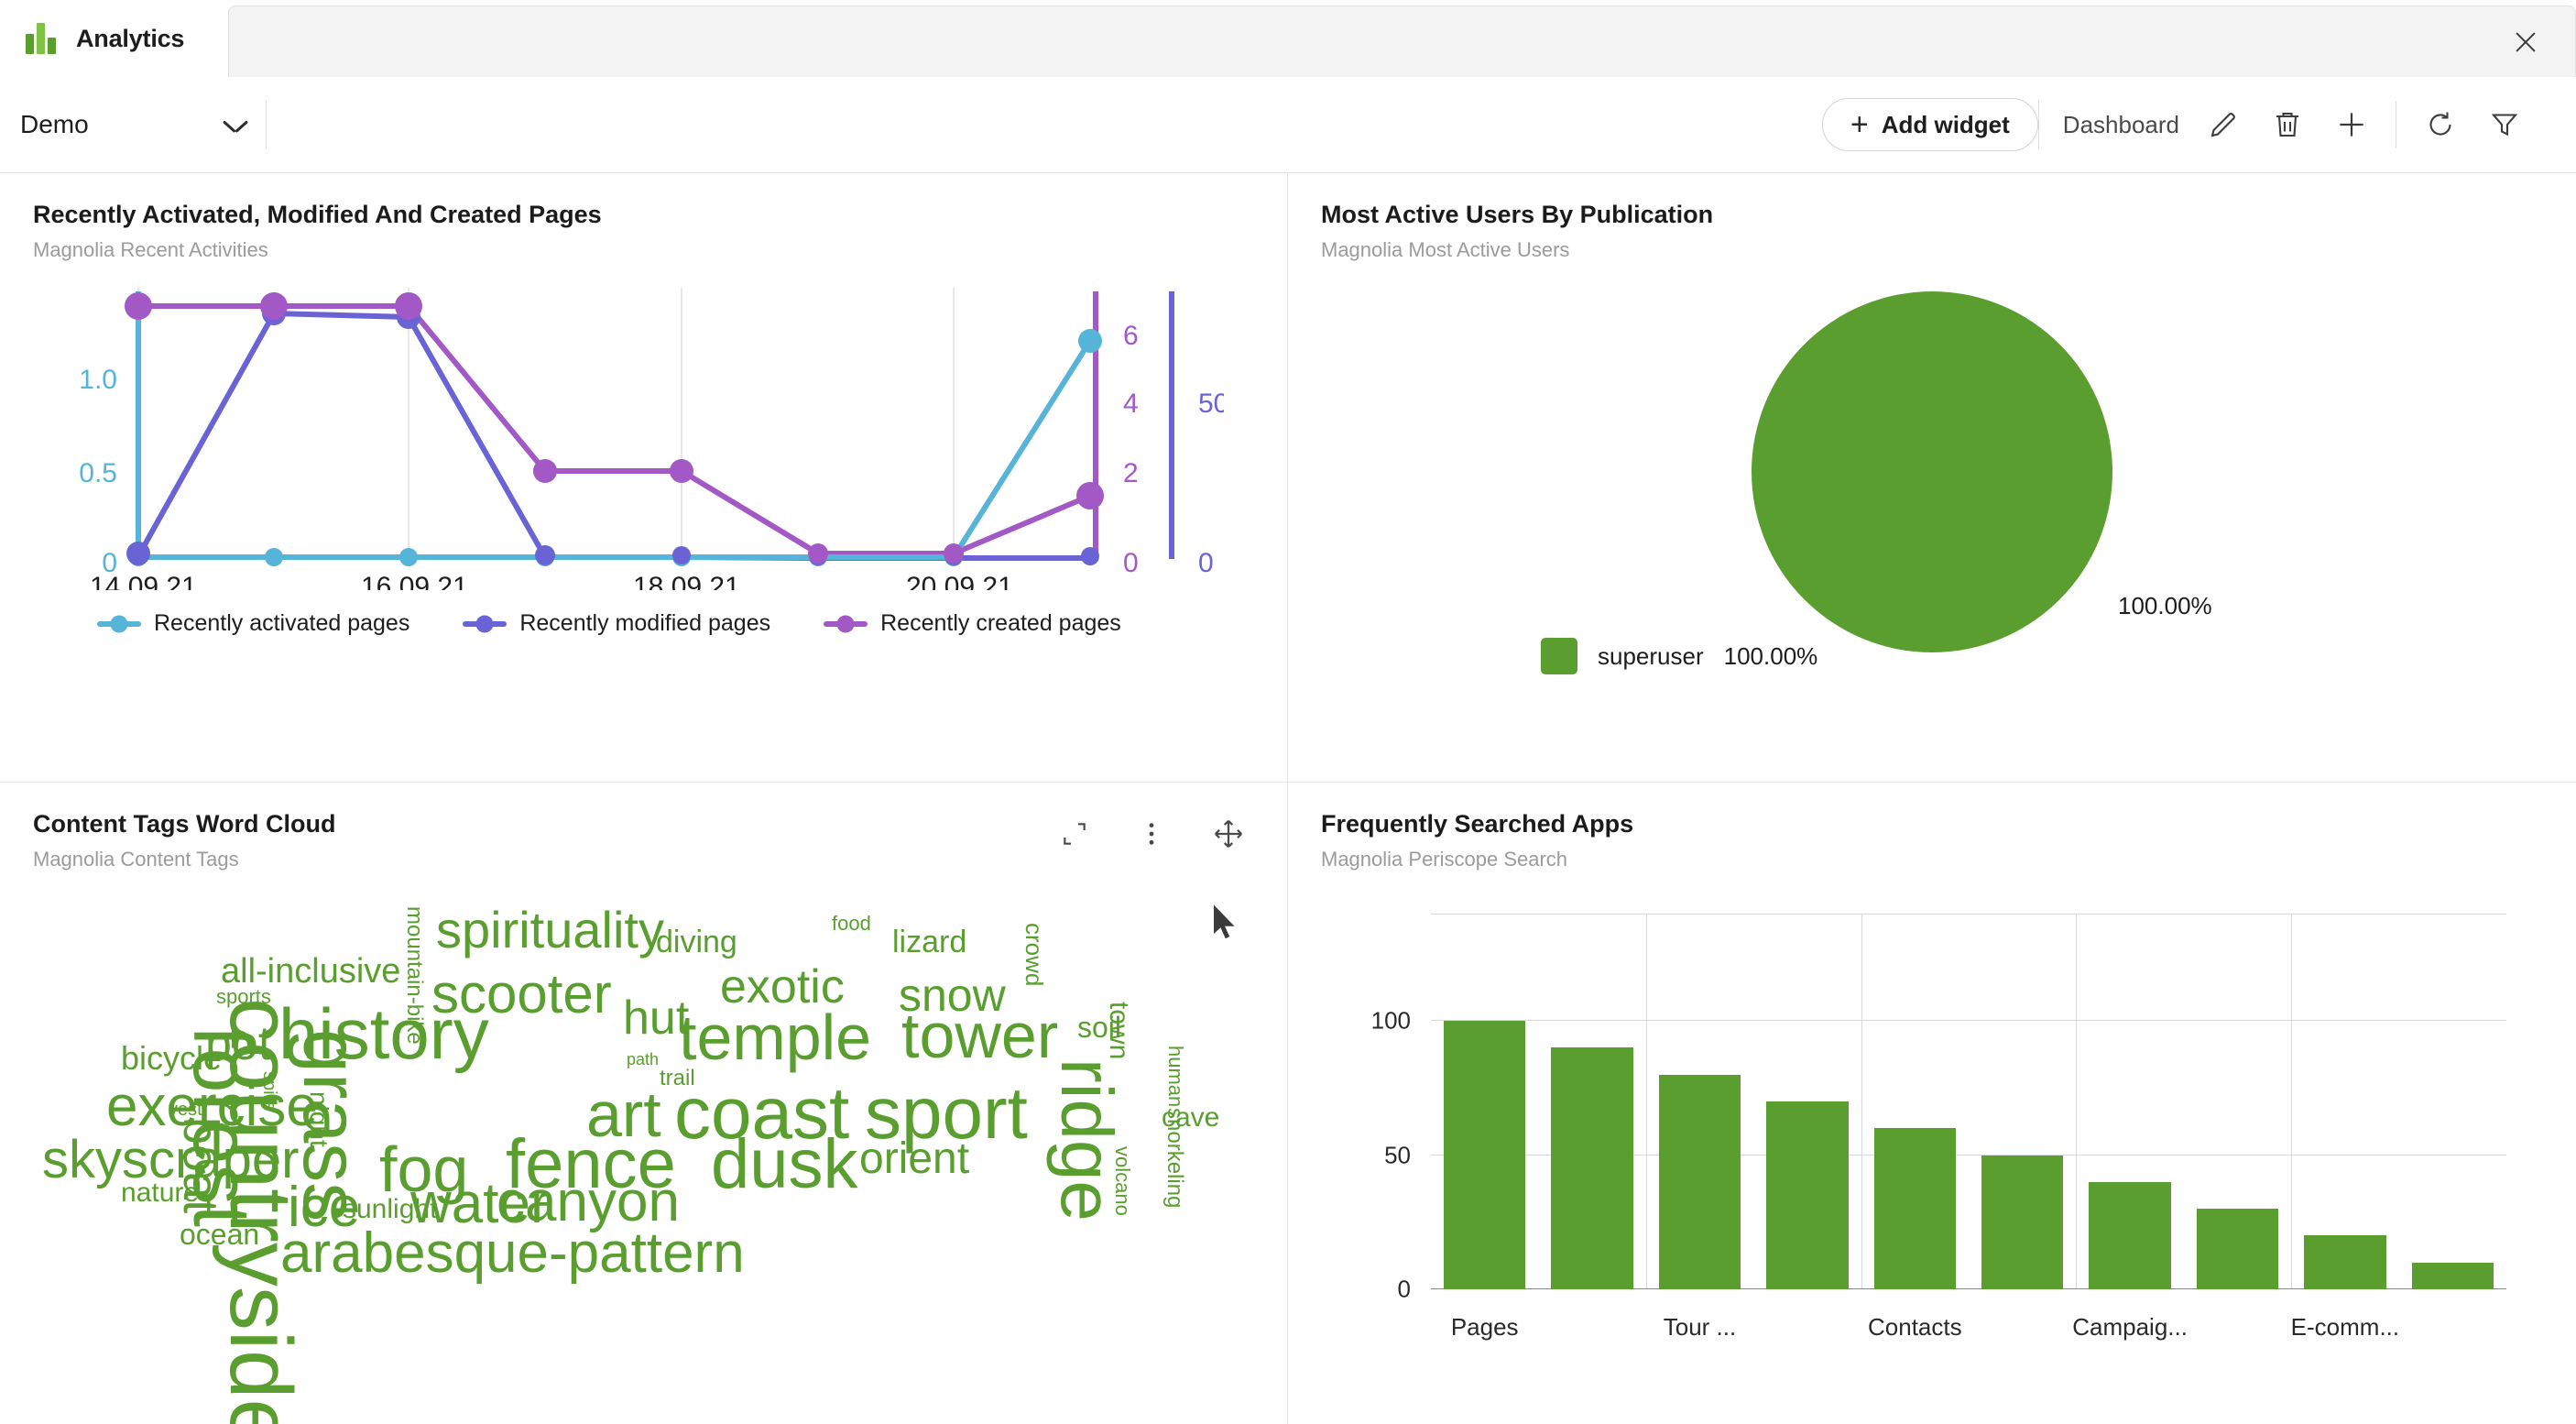 The width and height of the screenshot is (2576, 1424). What do you see at coordinates (2287, 124) in the screenshot?
I see `trash-icon` at bounding box center [2287, 124].